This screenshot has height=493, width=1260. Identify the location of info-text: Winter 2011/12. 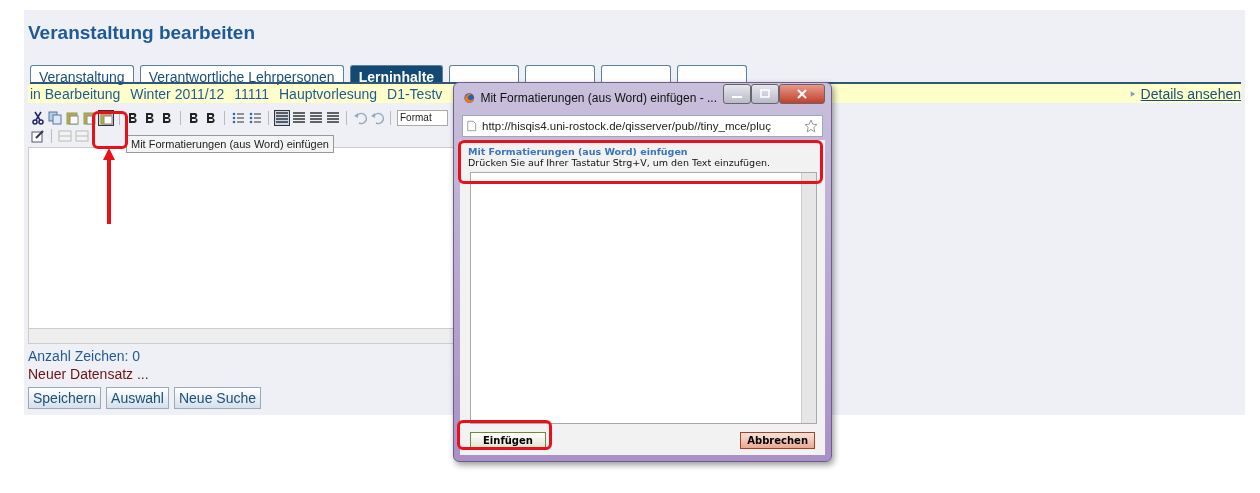
(177, 93).